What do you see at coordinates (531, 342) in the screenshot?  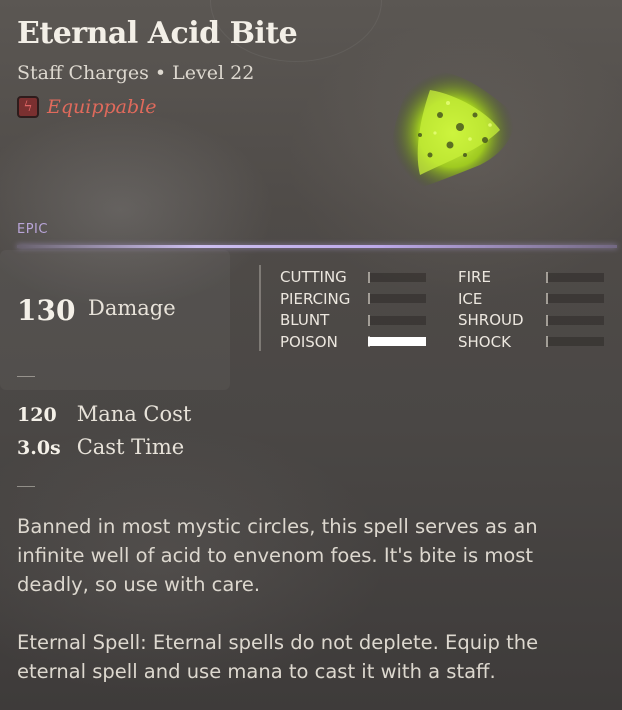 I see `damage-type-row: SHOCK` at bounding box center [531, 342].